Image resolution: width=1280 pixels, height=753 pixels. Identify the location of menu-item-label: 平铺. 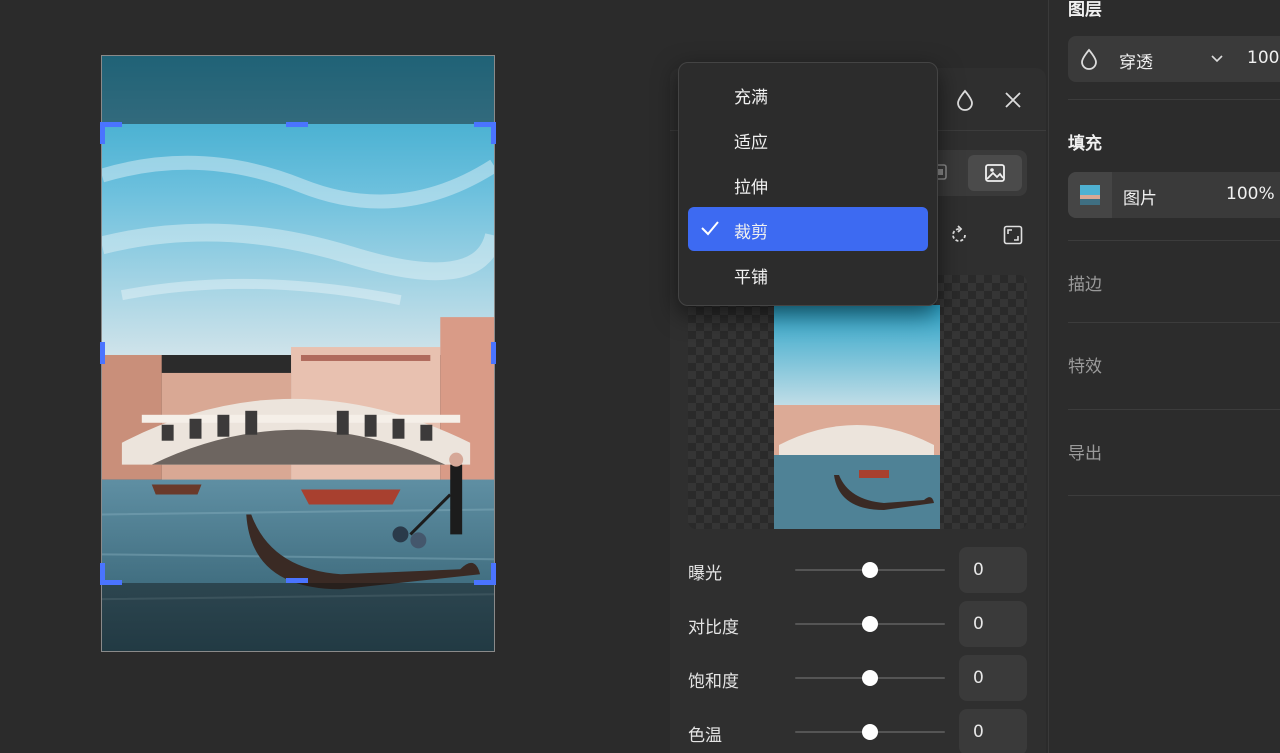
(751, 278).